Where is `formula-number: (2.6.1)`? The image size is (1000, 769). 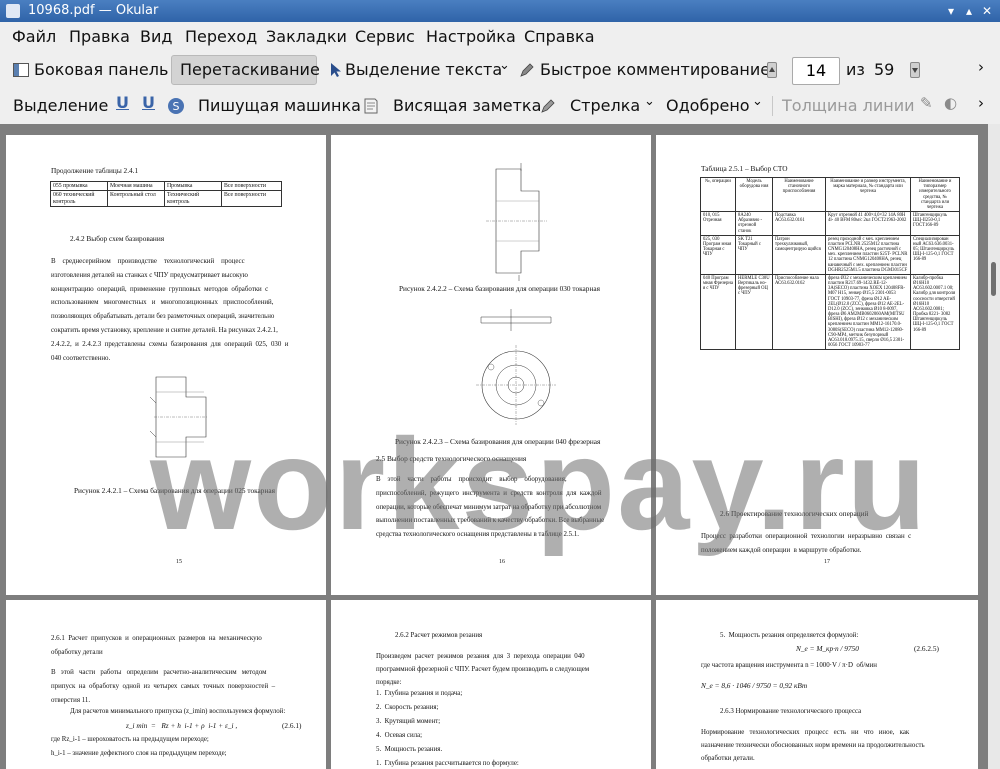
formula-number: (2.6.1) is located at coordinates (292, 725).